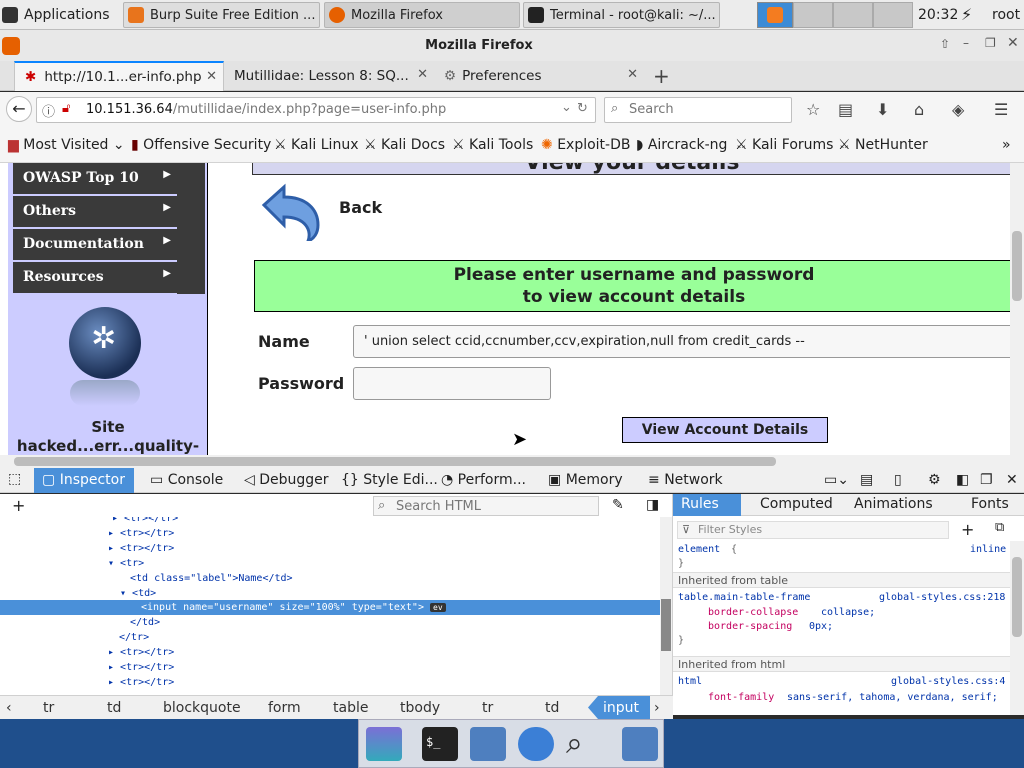  What do you see at coordinates (119, 76) in the screenshot?
I see `tab-user-info: ✱ http://10.1...er-info.php ✕` at bounding box center [119, 76].